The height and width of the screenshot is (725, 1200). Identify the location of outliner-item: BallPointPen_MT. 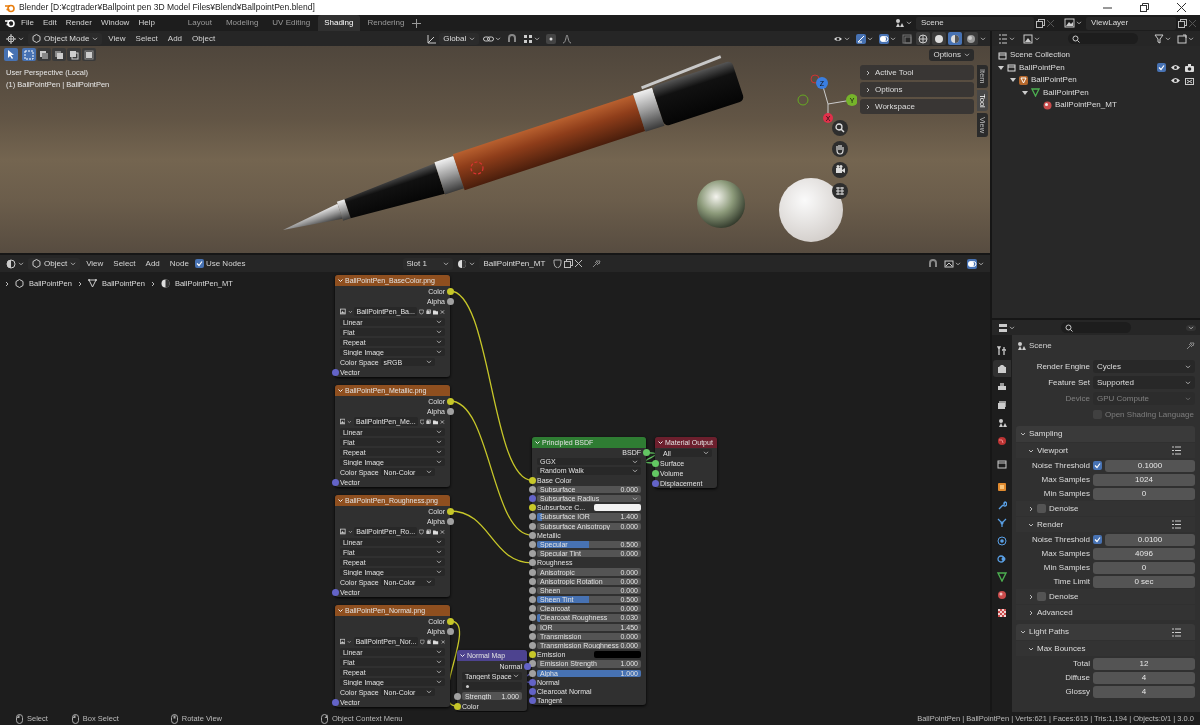
(1086, 105).